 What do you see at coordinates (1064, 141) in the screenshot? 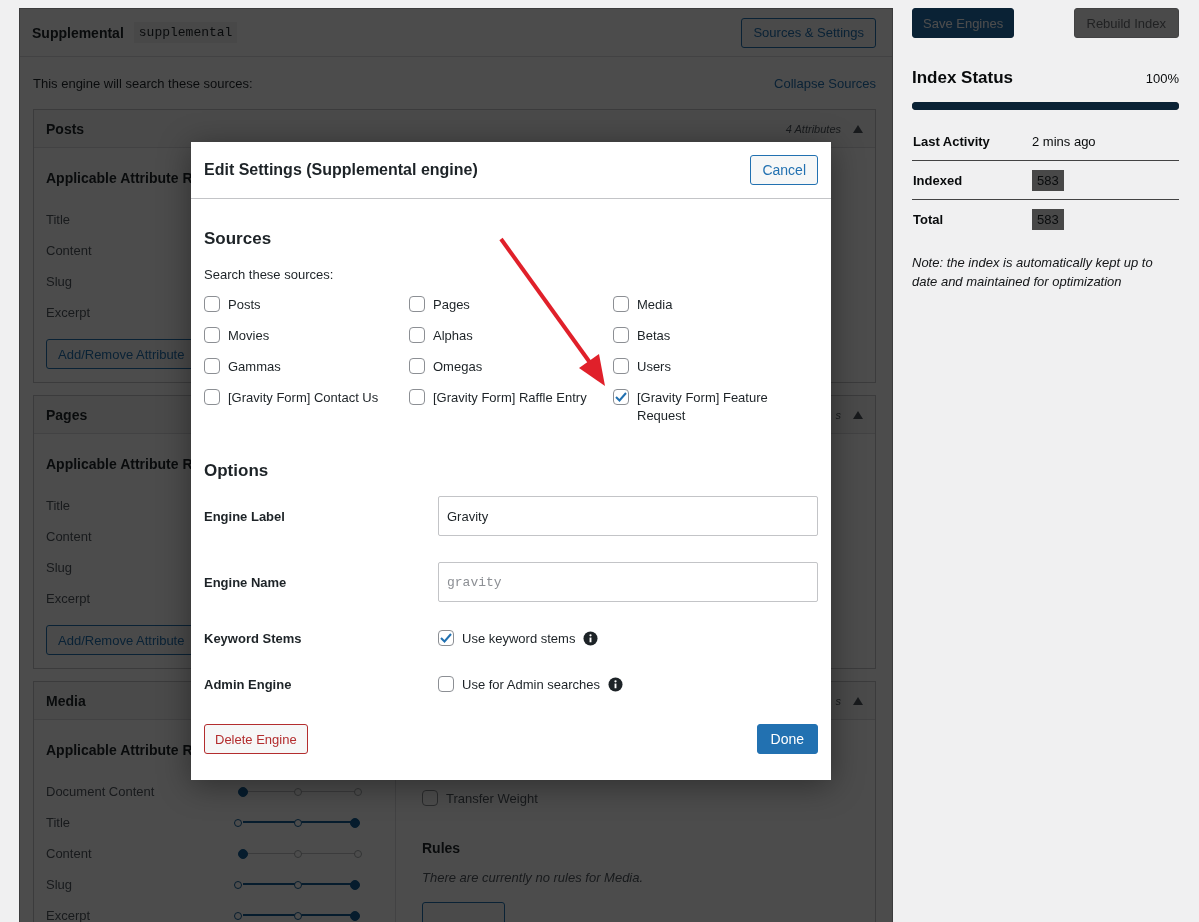
I see `stat-value: 2 mins ago` at bounding box center [1064, 141].